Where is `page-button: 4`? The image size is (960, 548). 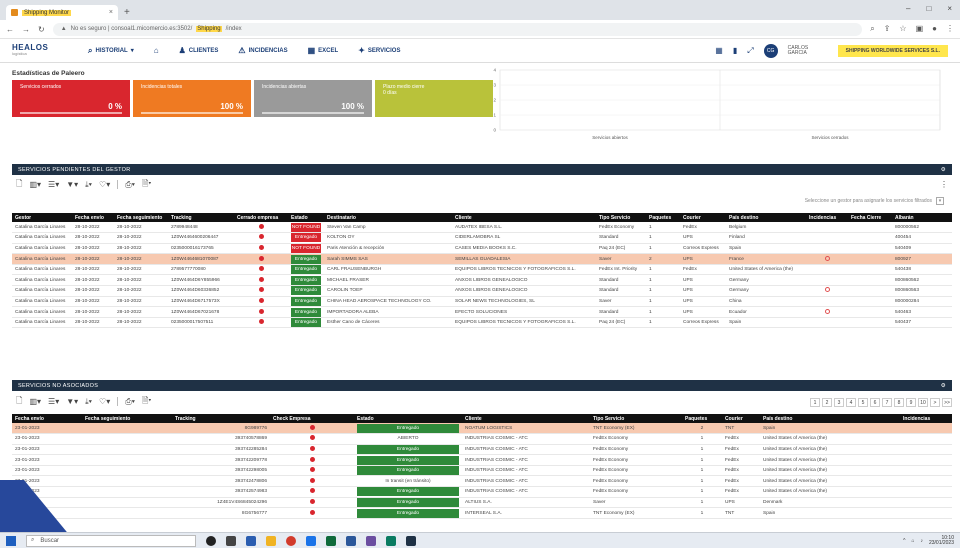
page-button: 4 is located at coordinates (851, 402).